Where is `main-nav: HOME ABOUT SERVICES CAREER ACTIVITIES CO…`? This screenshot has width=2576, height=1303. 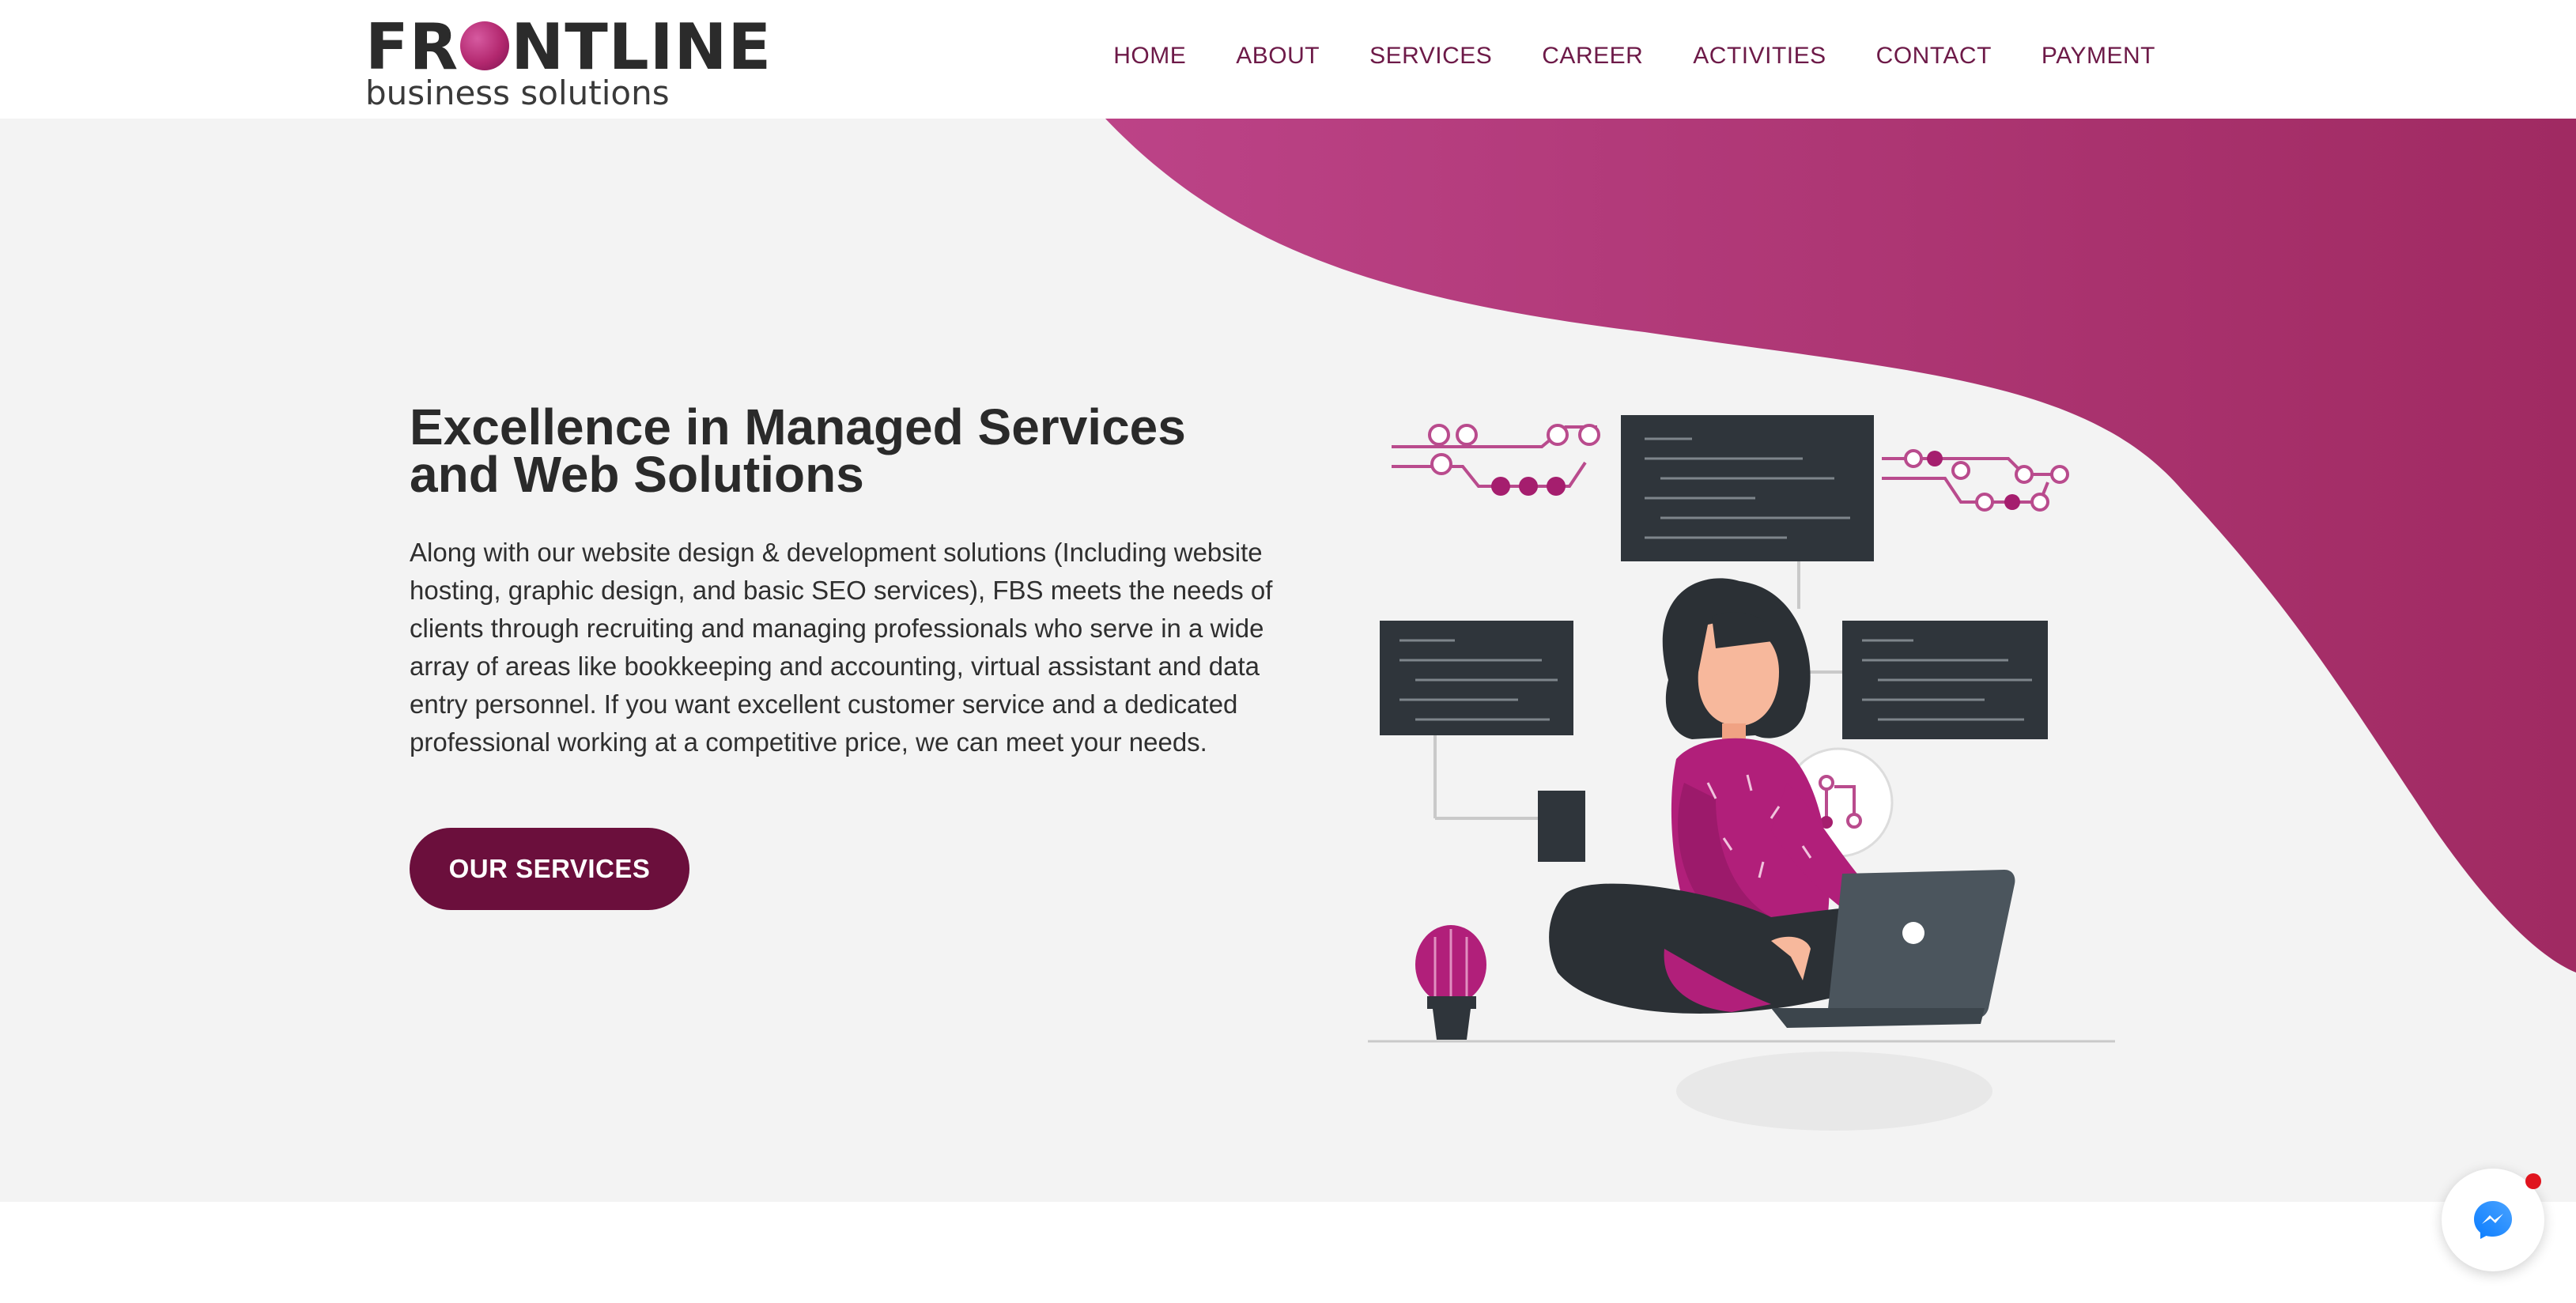
main-nav: HOME ABOUT SERVICES CAREER ACTIVITIES CO… is located at coordinates (1609, 57).